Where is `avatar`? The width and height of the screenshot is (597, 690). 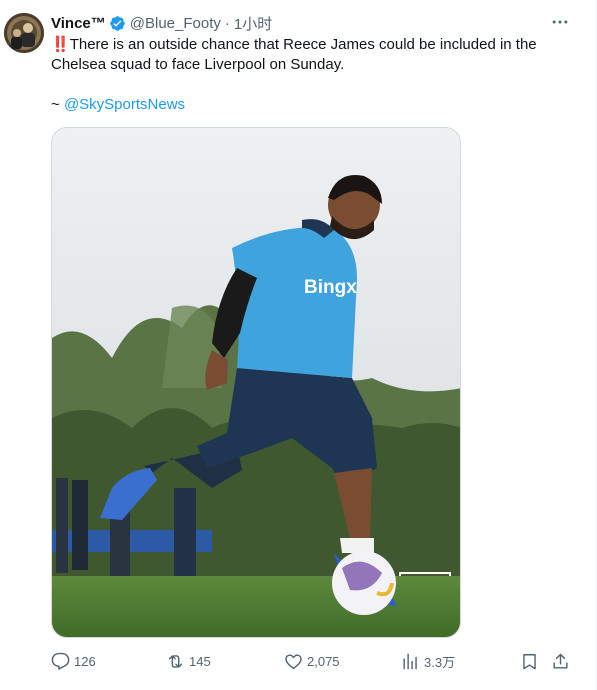
avatar is located at coordinates (24, 33).